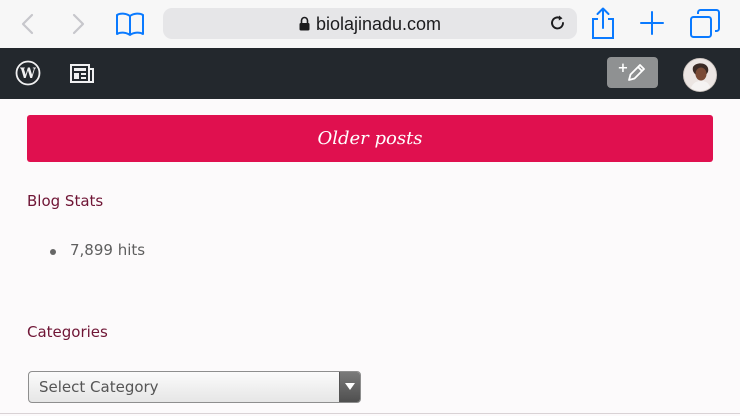 The height and width of the screenshot is (416, 740). I want to click on avatar, so click(700, 75).